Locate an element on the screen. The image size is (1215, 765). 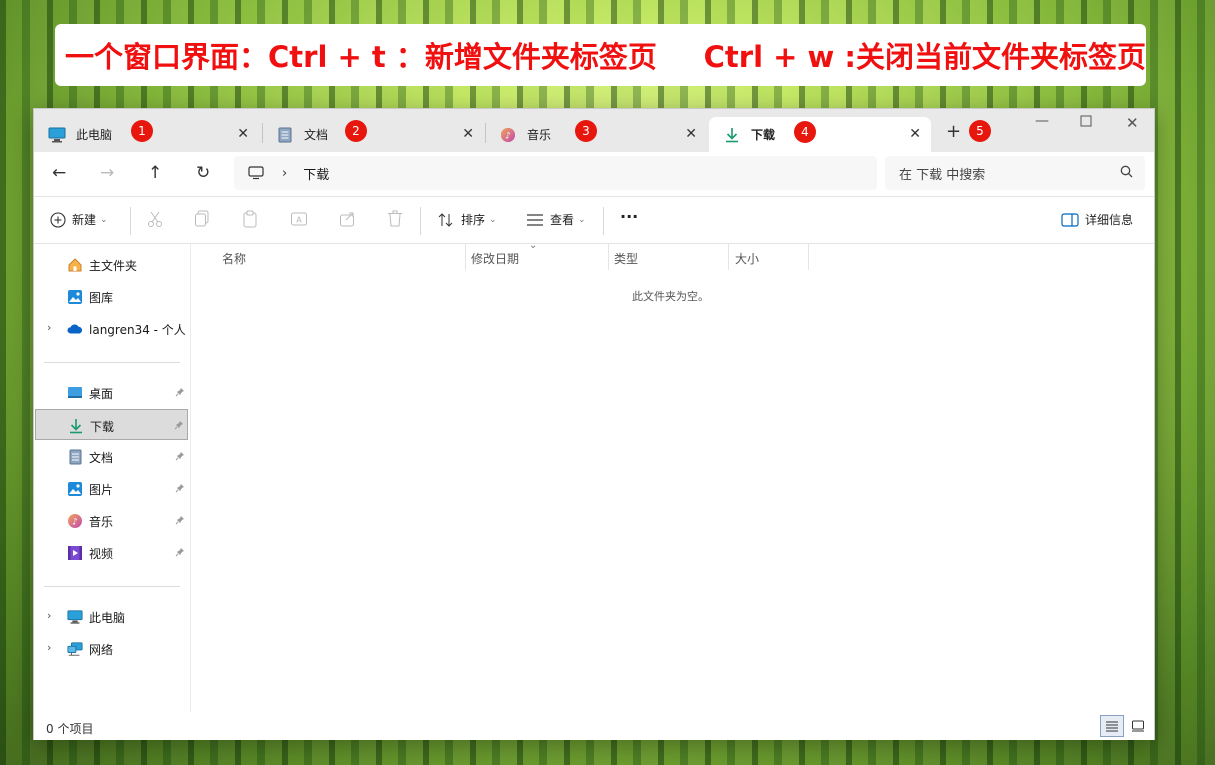
sidebar-item-videos: 视频 is located at coordinates (111, 552).